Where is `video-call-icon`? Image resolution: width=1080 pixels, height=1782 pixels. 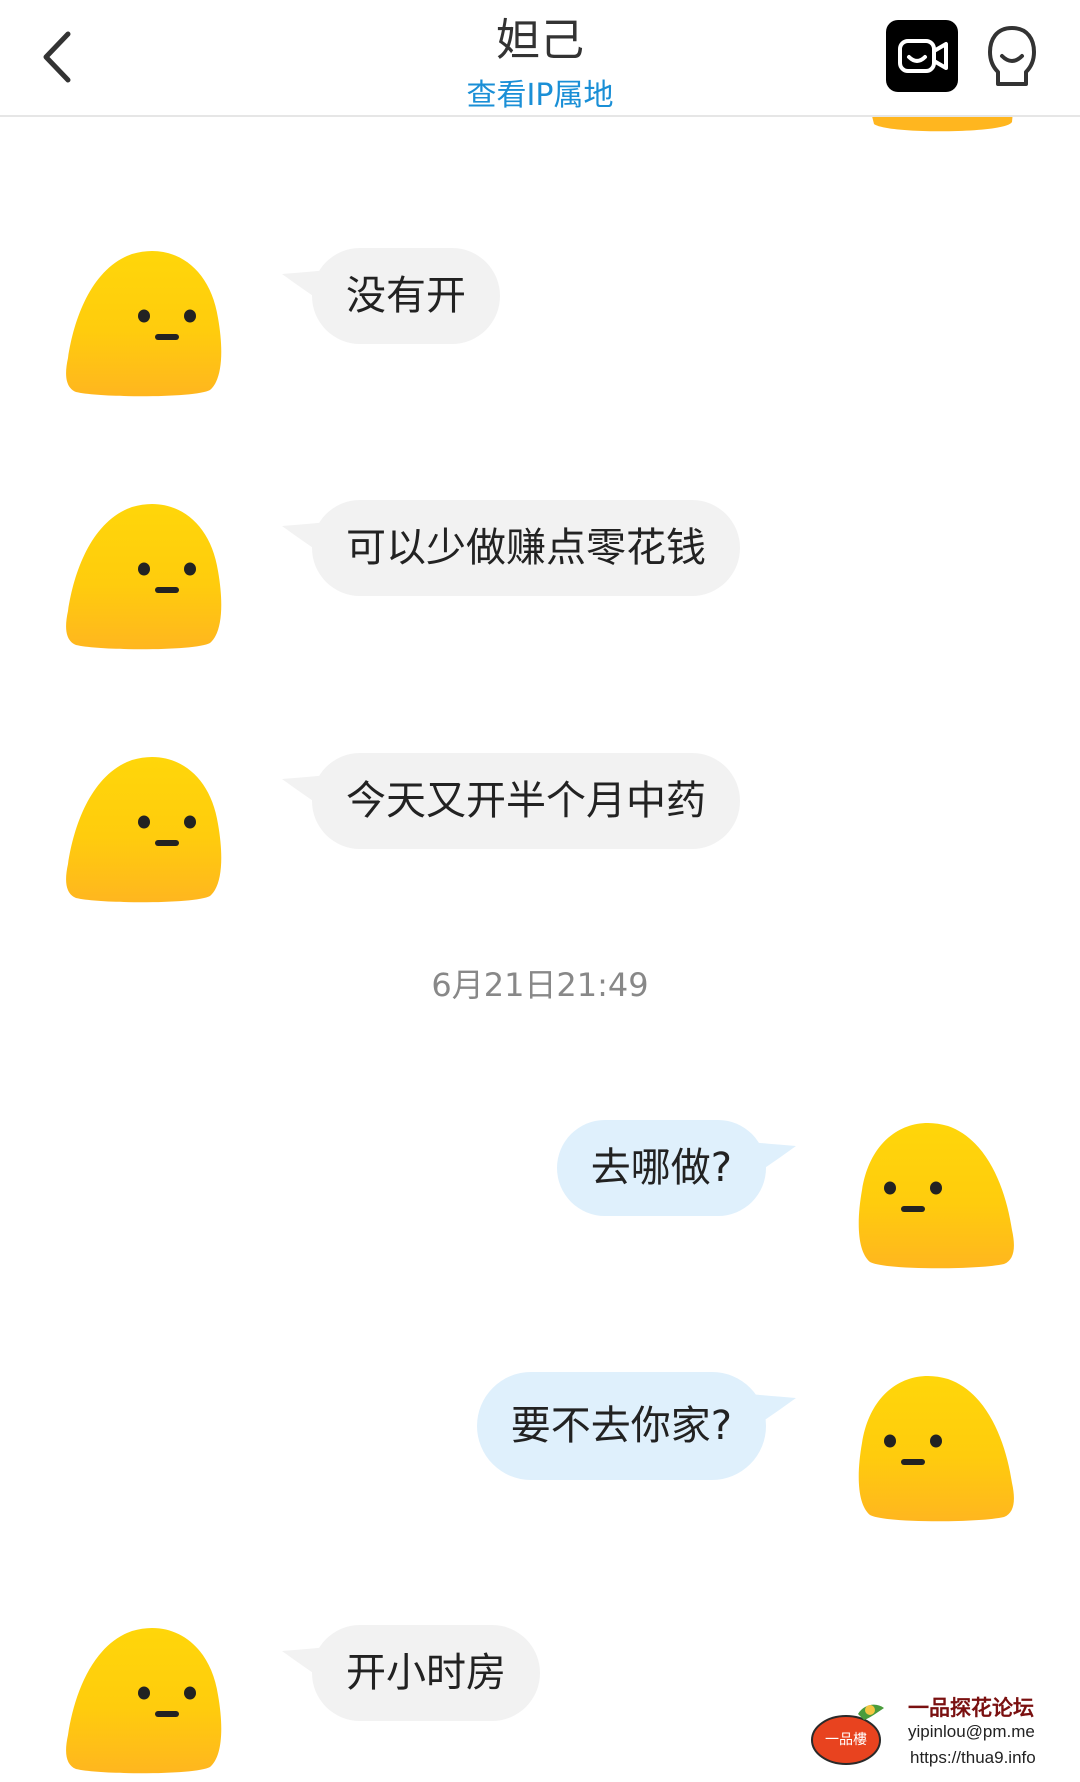 video-call-icon is located at coordinates (923, 56).